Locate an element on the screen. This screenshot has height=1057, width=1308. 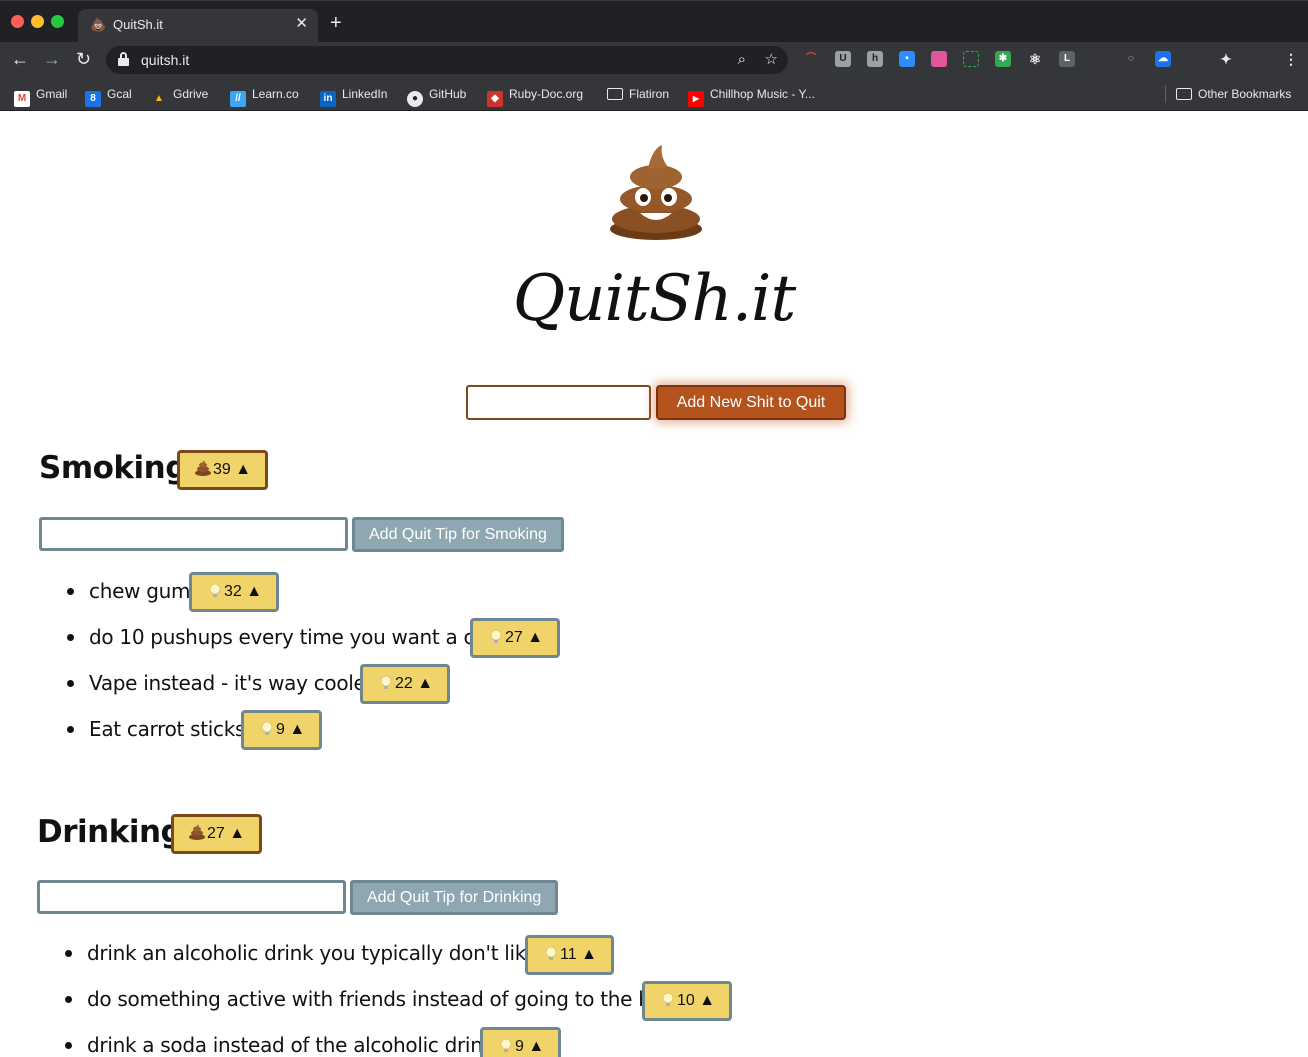
bookmark-label: LinkedIn is located at coordinates (365, 94).